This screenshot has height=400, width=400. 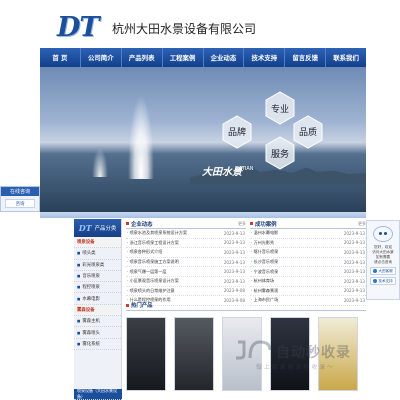 I want to click on news-item: 喷泉气爆一层第一层 2023-9-13, so click(x=186, y=272).